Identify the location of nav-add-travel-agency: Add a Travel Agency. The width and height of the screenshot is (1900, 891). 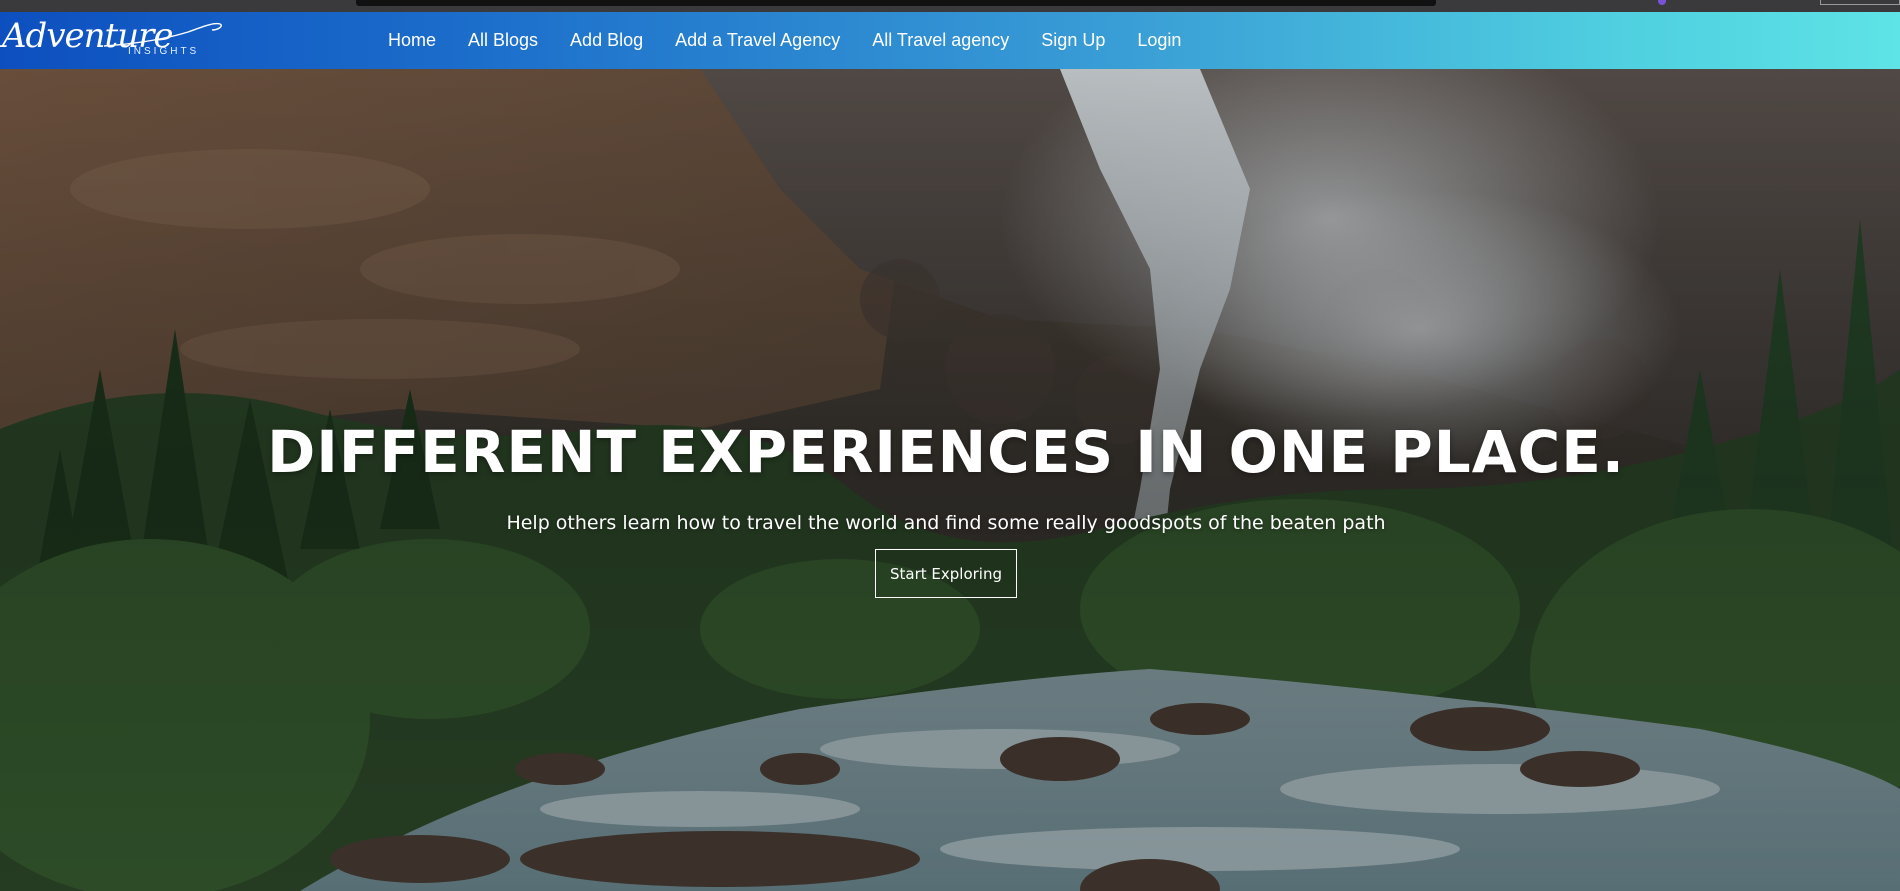
(757, 40).